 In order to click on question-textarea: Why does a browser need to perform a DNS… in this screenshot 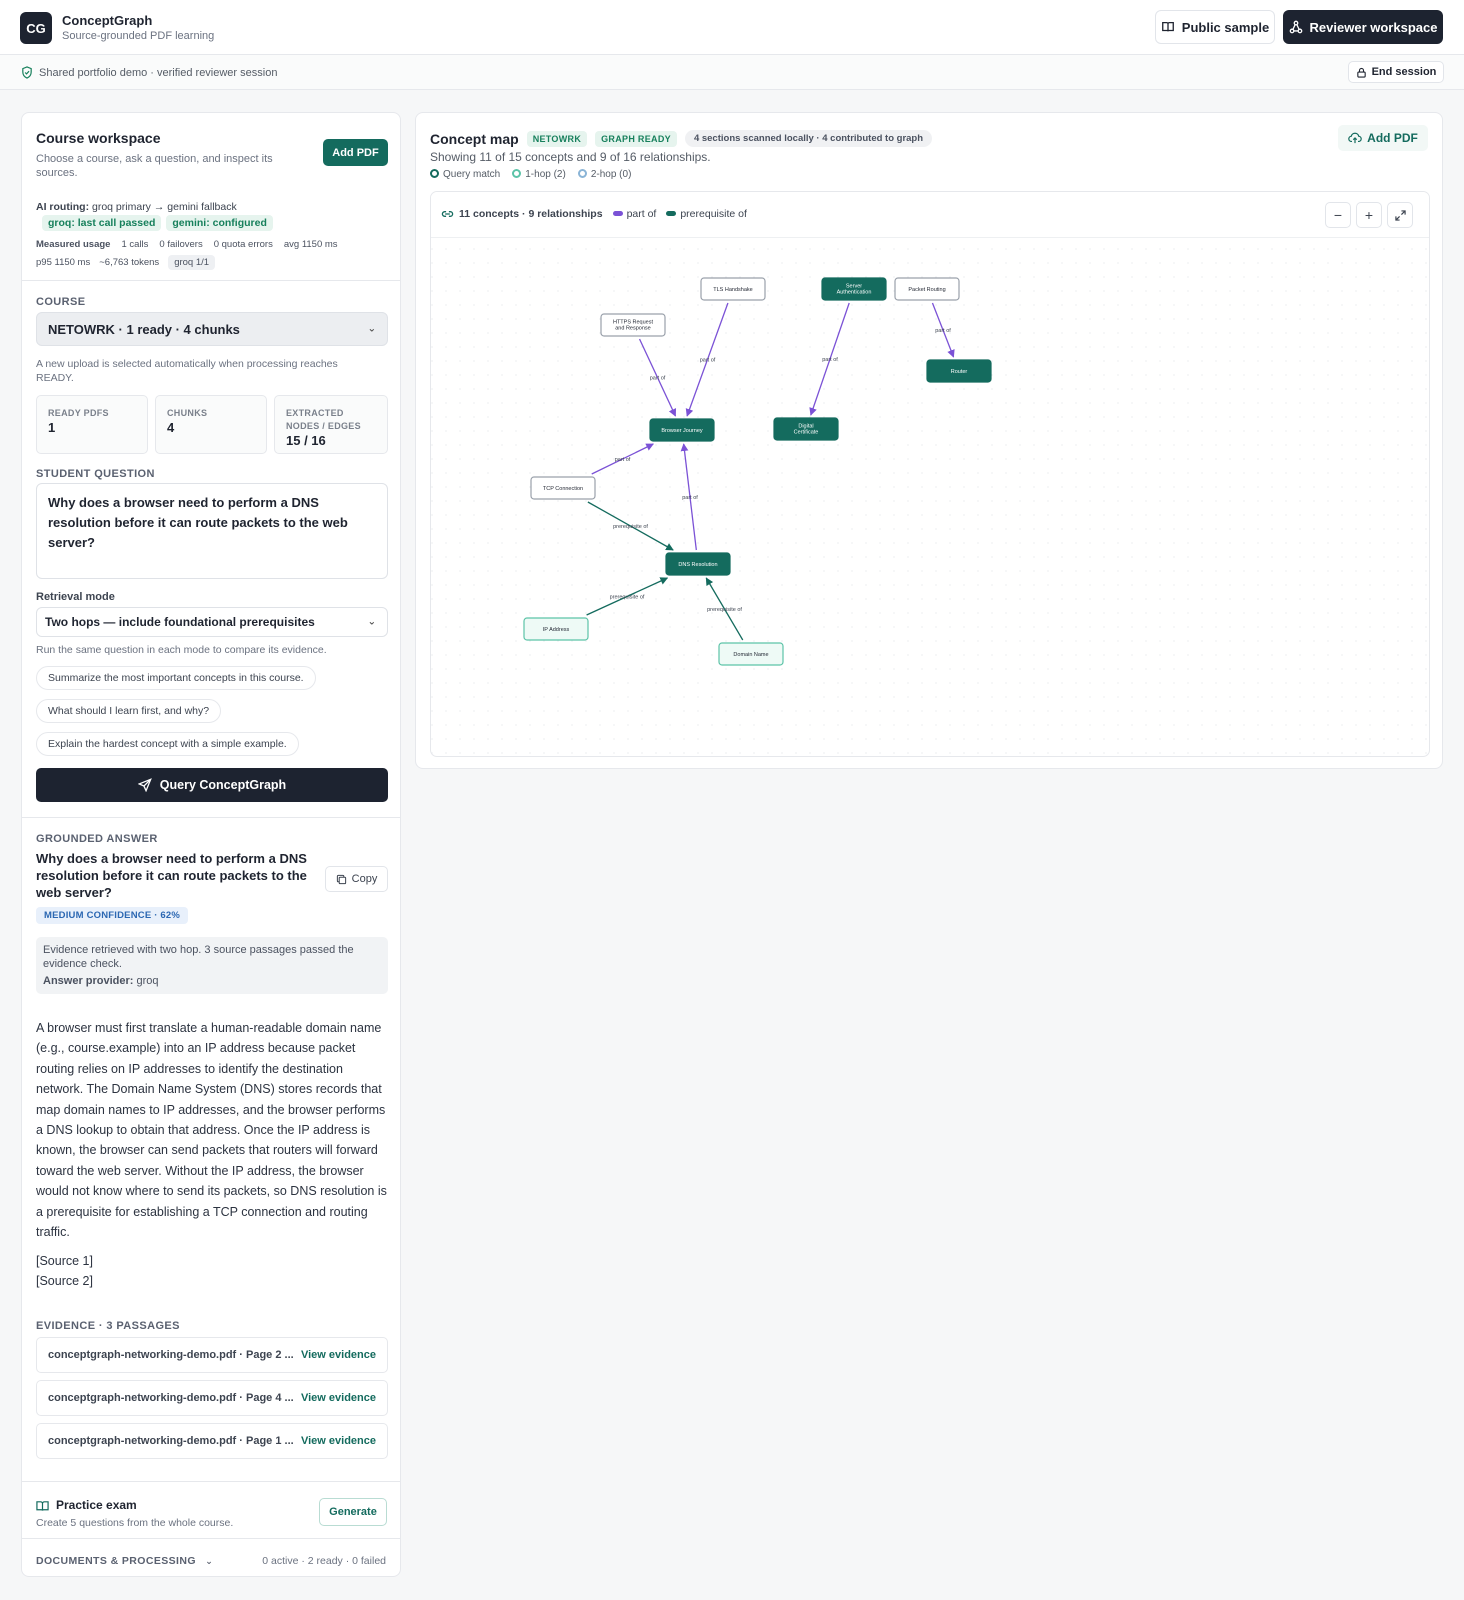, I will do `click(212, 531)`.